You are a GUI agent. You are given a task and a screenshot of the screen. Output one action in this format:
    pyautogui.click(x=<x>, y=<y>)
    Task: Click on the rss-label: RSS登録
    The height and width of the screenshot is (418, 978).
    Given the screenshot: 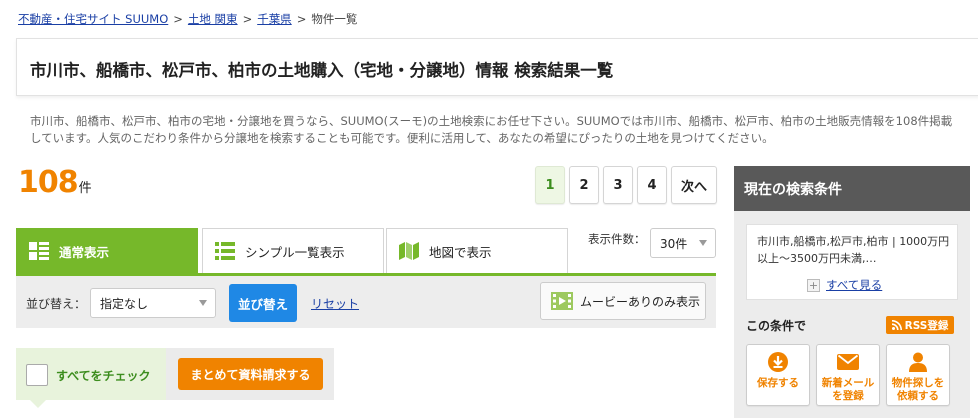 What is the action you would take?
    pyautogui.click(x=926, y=325)
    